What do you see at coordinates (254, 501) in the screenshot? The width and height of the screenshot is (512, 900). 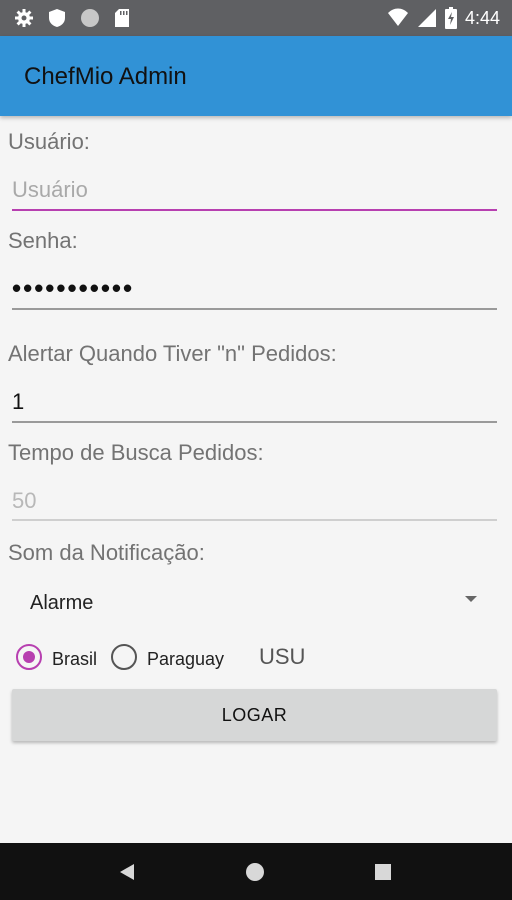 I see `tempo-input: 50` at bounding box center [254, 501].